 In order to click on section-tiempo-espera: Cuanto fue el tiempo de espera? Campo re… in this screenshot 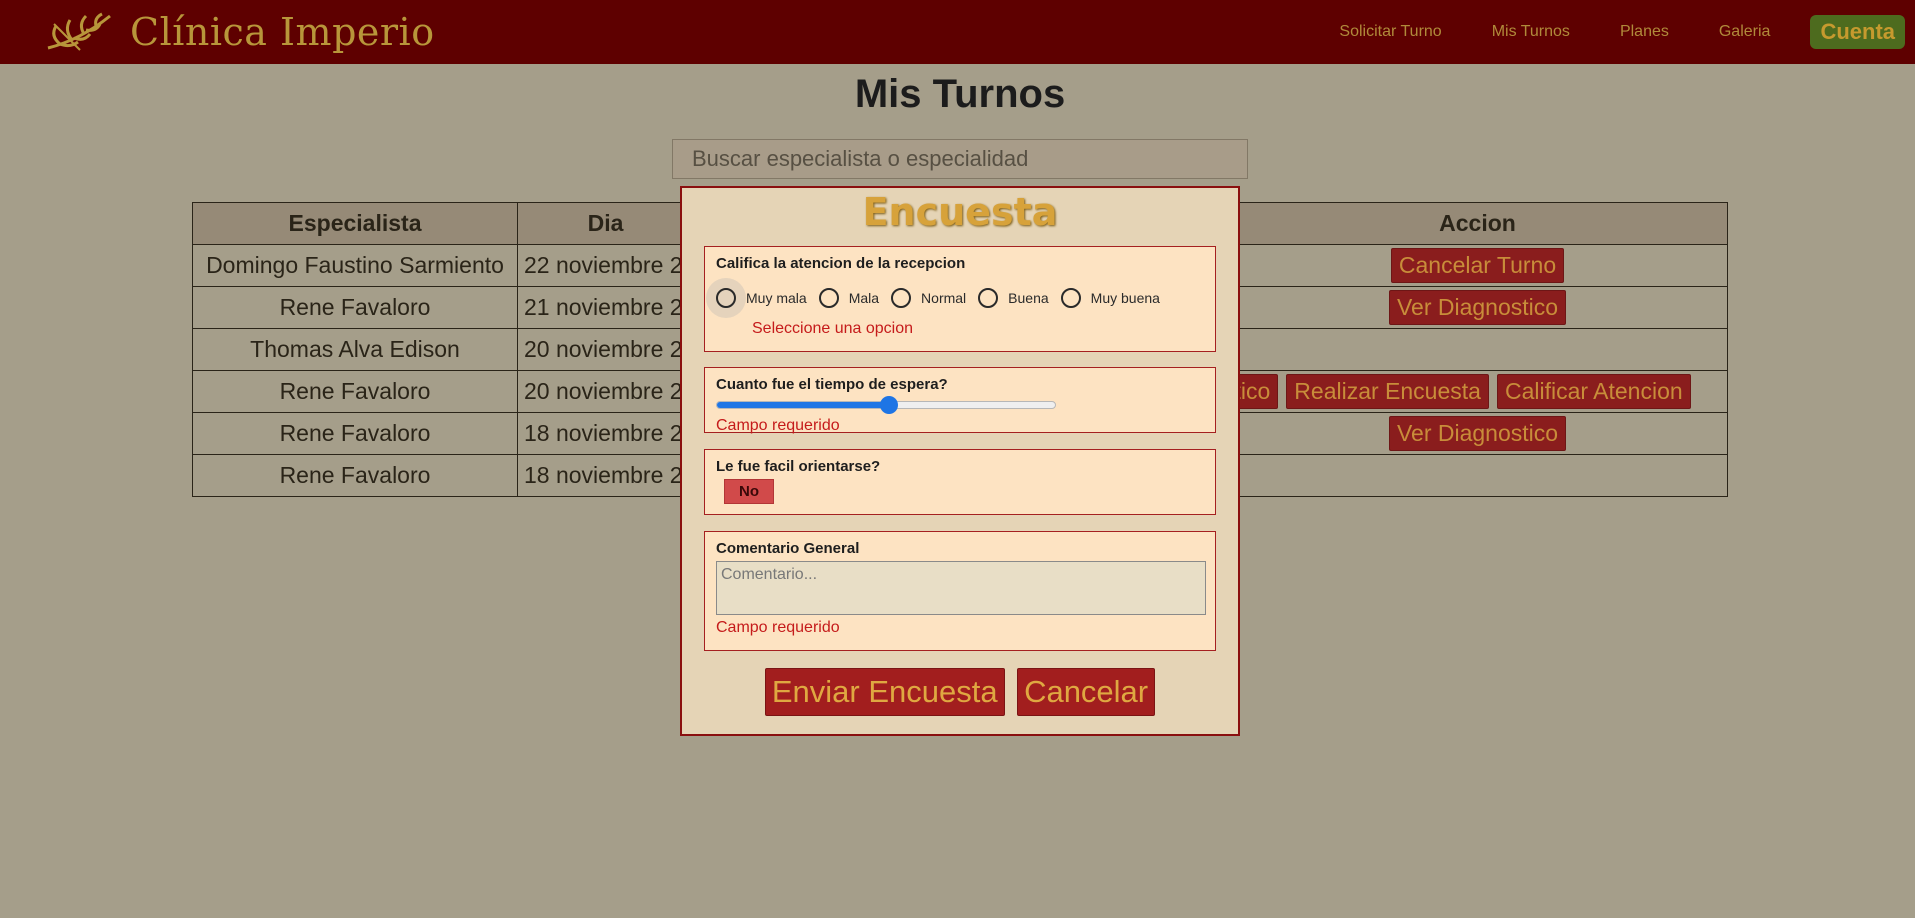, I will do `click(960, 400)`.